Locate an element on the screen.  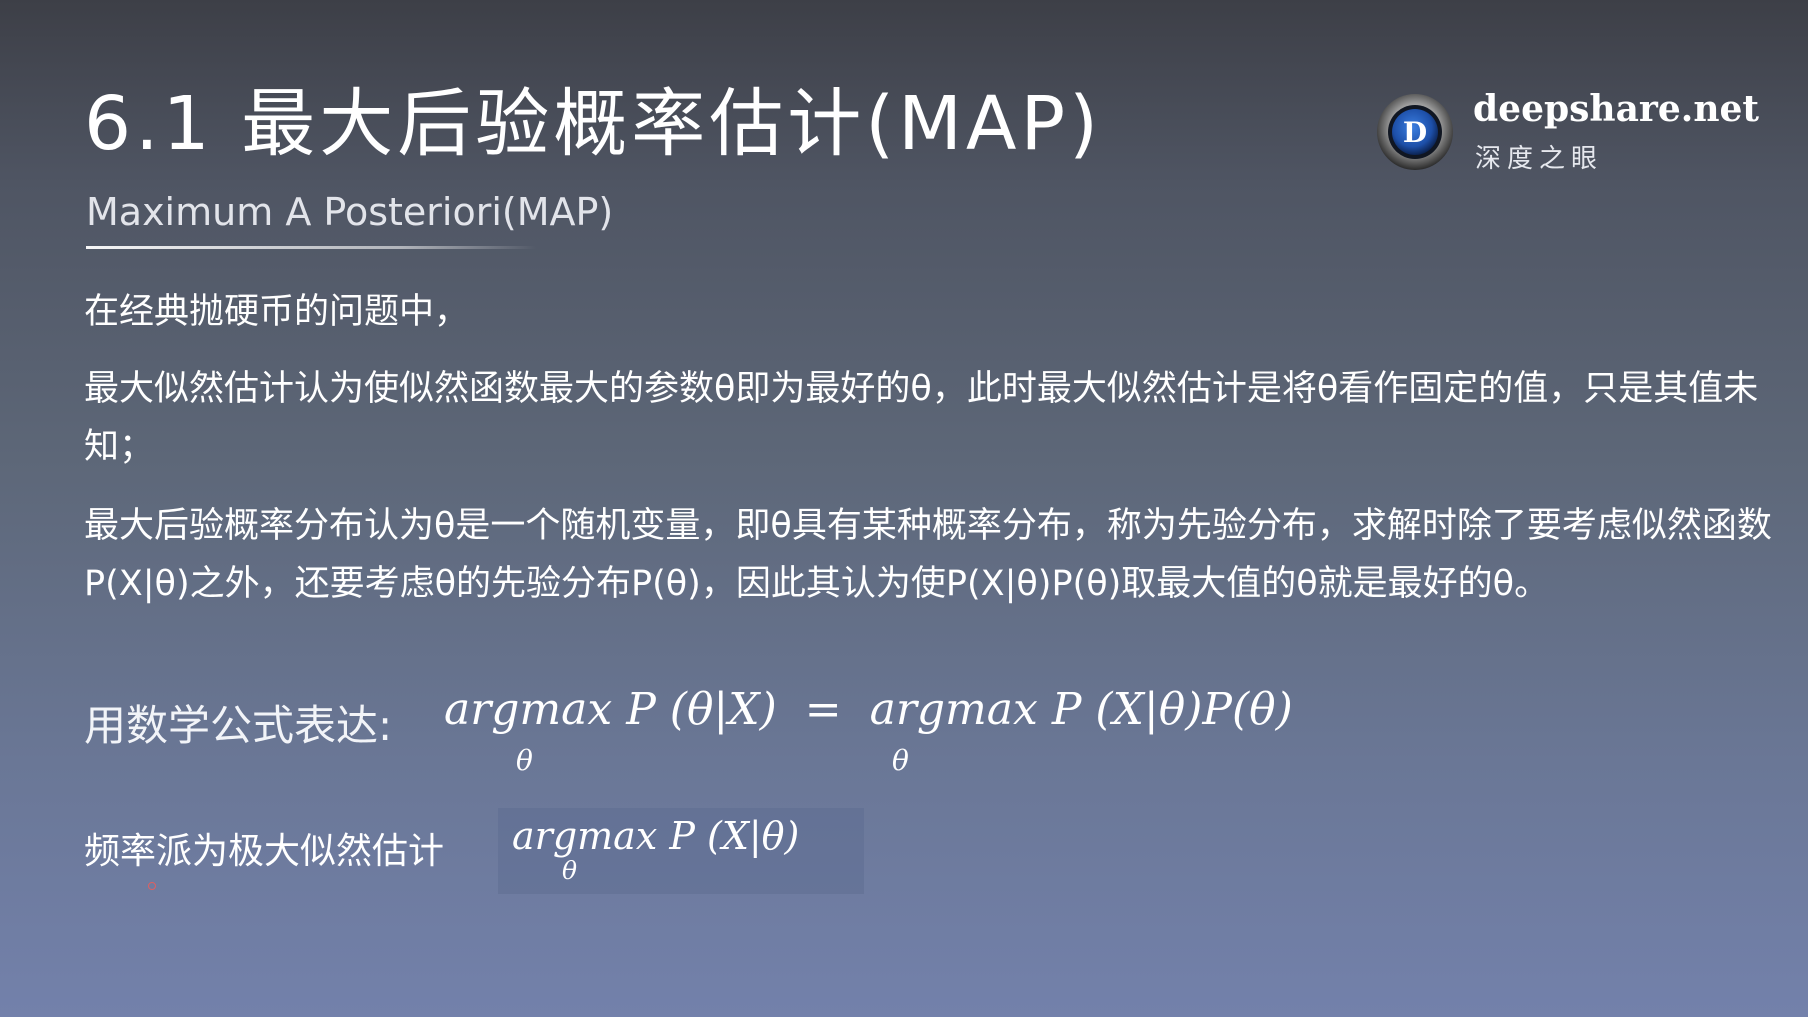
brand-logo: D deepshare.net 深度之眼 is located at coordinates (1567, 133).